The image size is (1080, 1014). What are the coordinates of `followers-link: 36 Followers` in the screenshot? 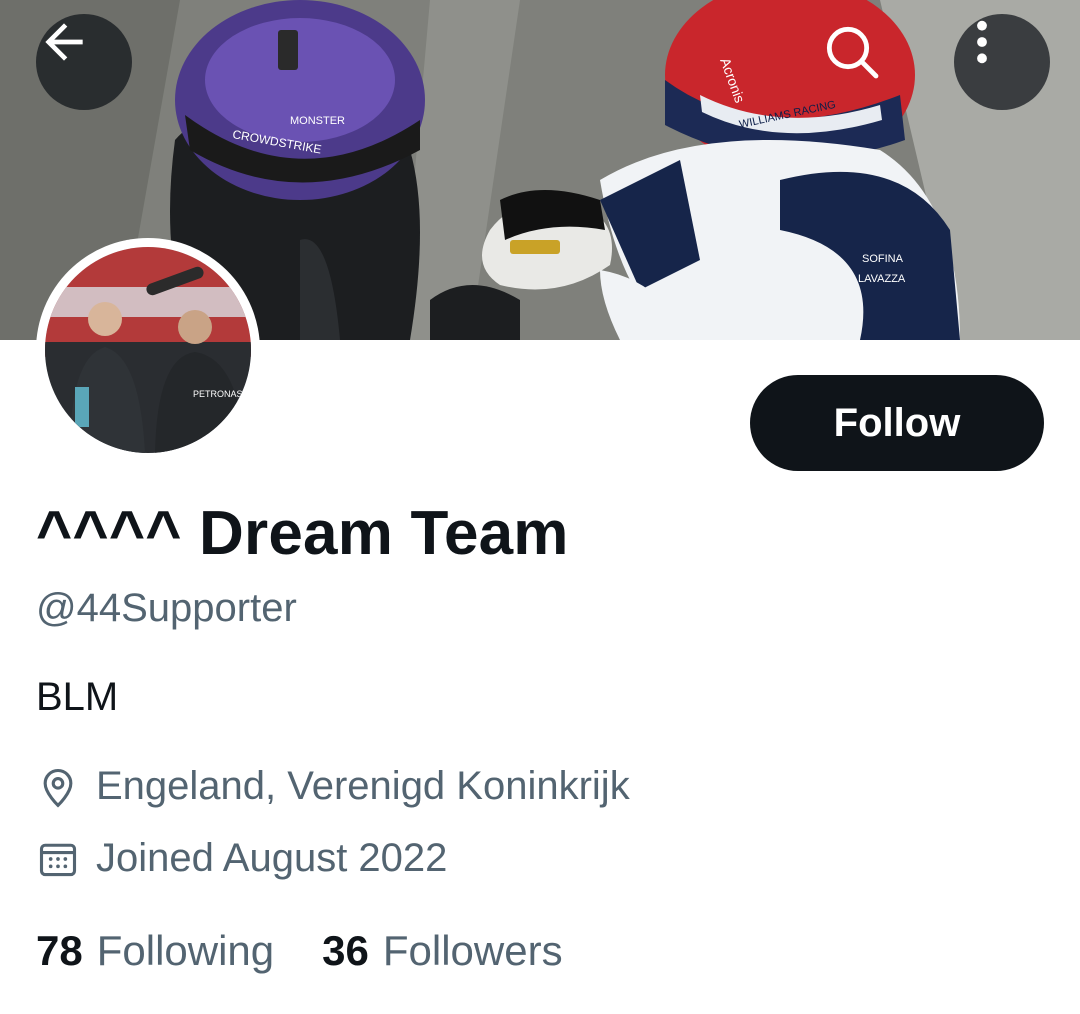 It's located at (442, 951).